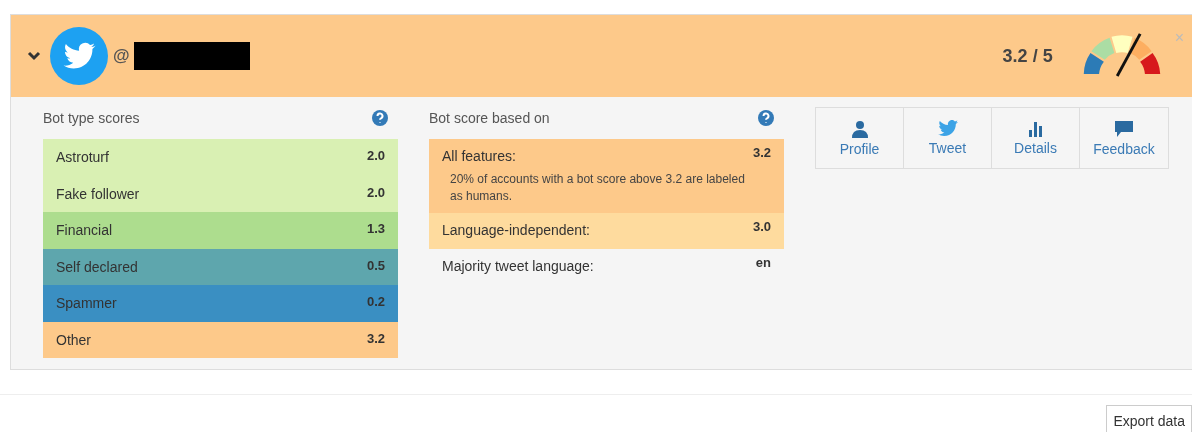 The image size is (1192, 432). Describe the element at coordinates (98, 193) in the screenshot. I see `row-label: Fake follower` at that location.